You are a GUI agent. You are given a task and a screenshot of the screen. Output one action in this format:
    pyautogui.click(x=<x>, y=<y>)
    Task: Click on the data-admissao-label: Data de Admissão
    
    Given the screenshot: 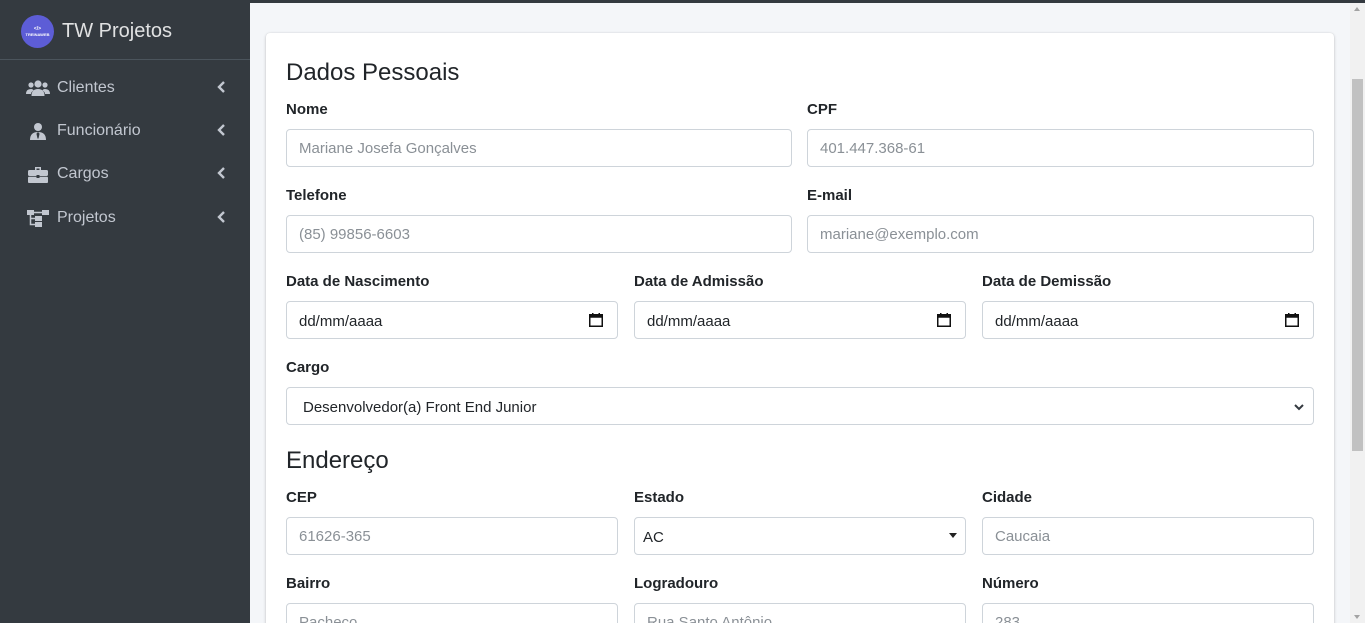 What is the action you would take?
    pyautogui.click(x=699, y=281)
    